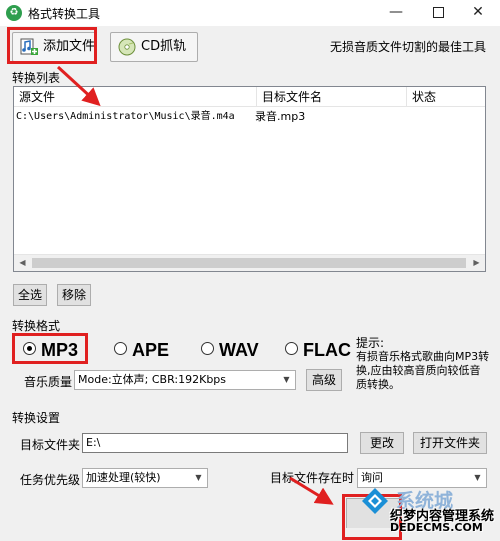 The width and height of the screenshot is (500, 541). I want to click on radio-flac: FLAC, so click(318, 350).